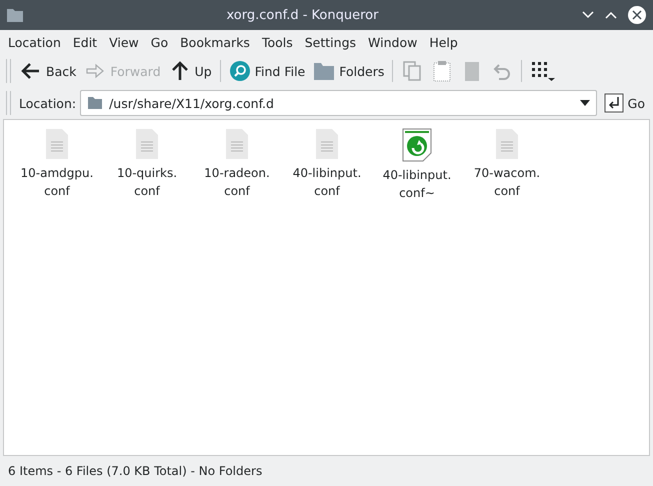 Image resolution: width=653 pixels, height=486 pixels. I want to click on up-button: Up, so click(190, 71).